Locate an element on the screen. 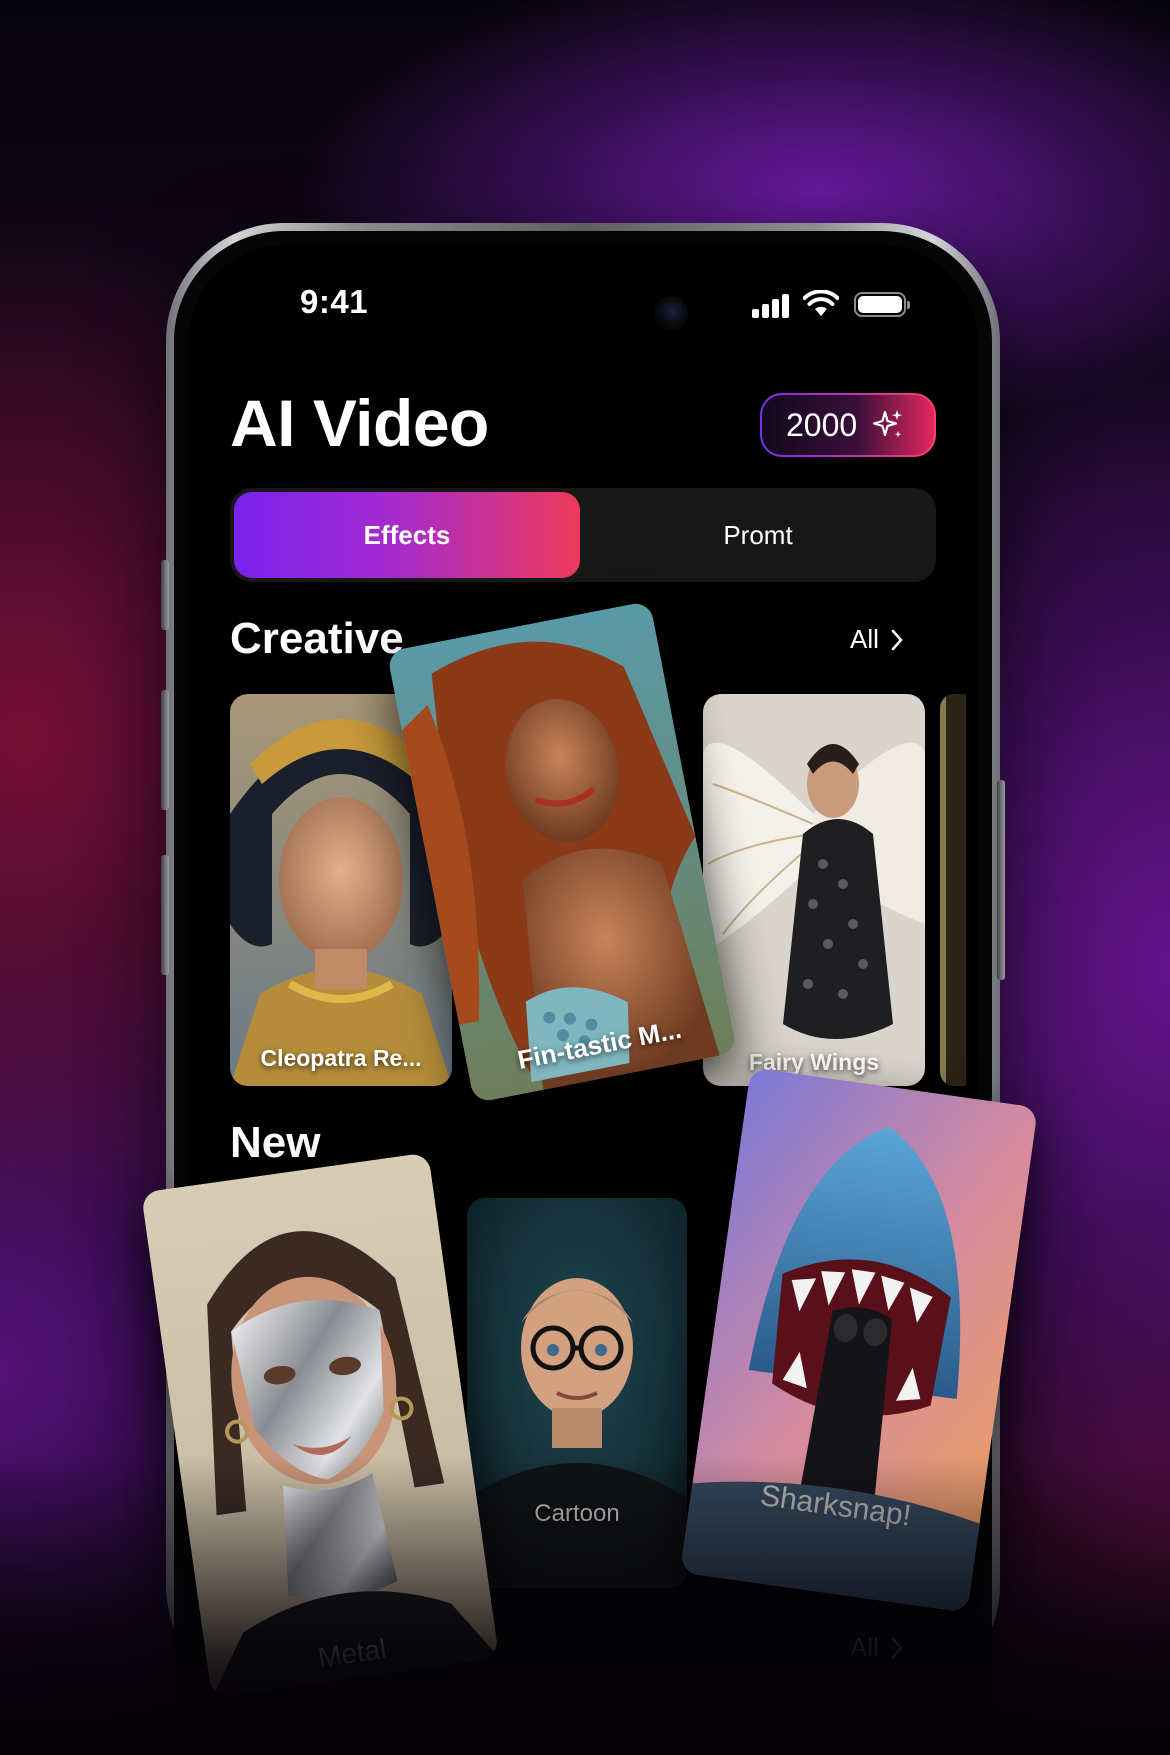 Image resolution: width=1170 pixels, height=1755 pixels. effect-card-partial is located at coordinates (953, 890).